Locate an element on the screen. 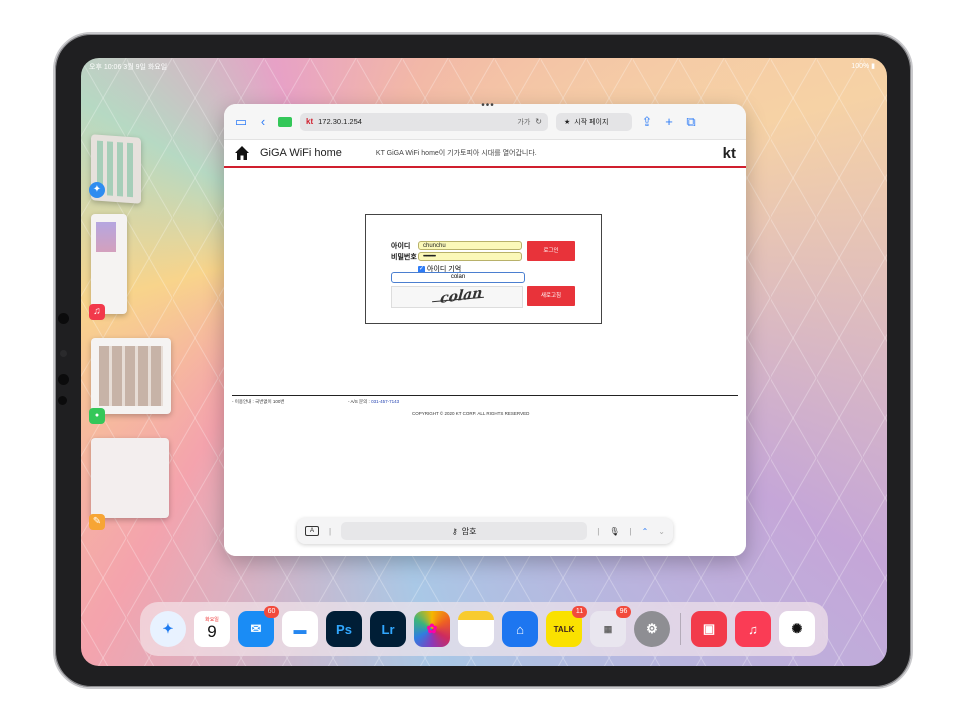  tab-group-icon is located at coordinates (285, 121).